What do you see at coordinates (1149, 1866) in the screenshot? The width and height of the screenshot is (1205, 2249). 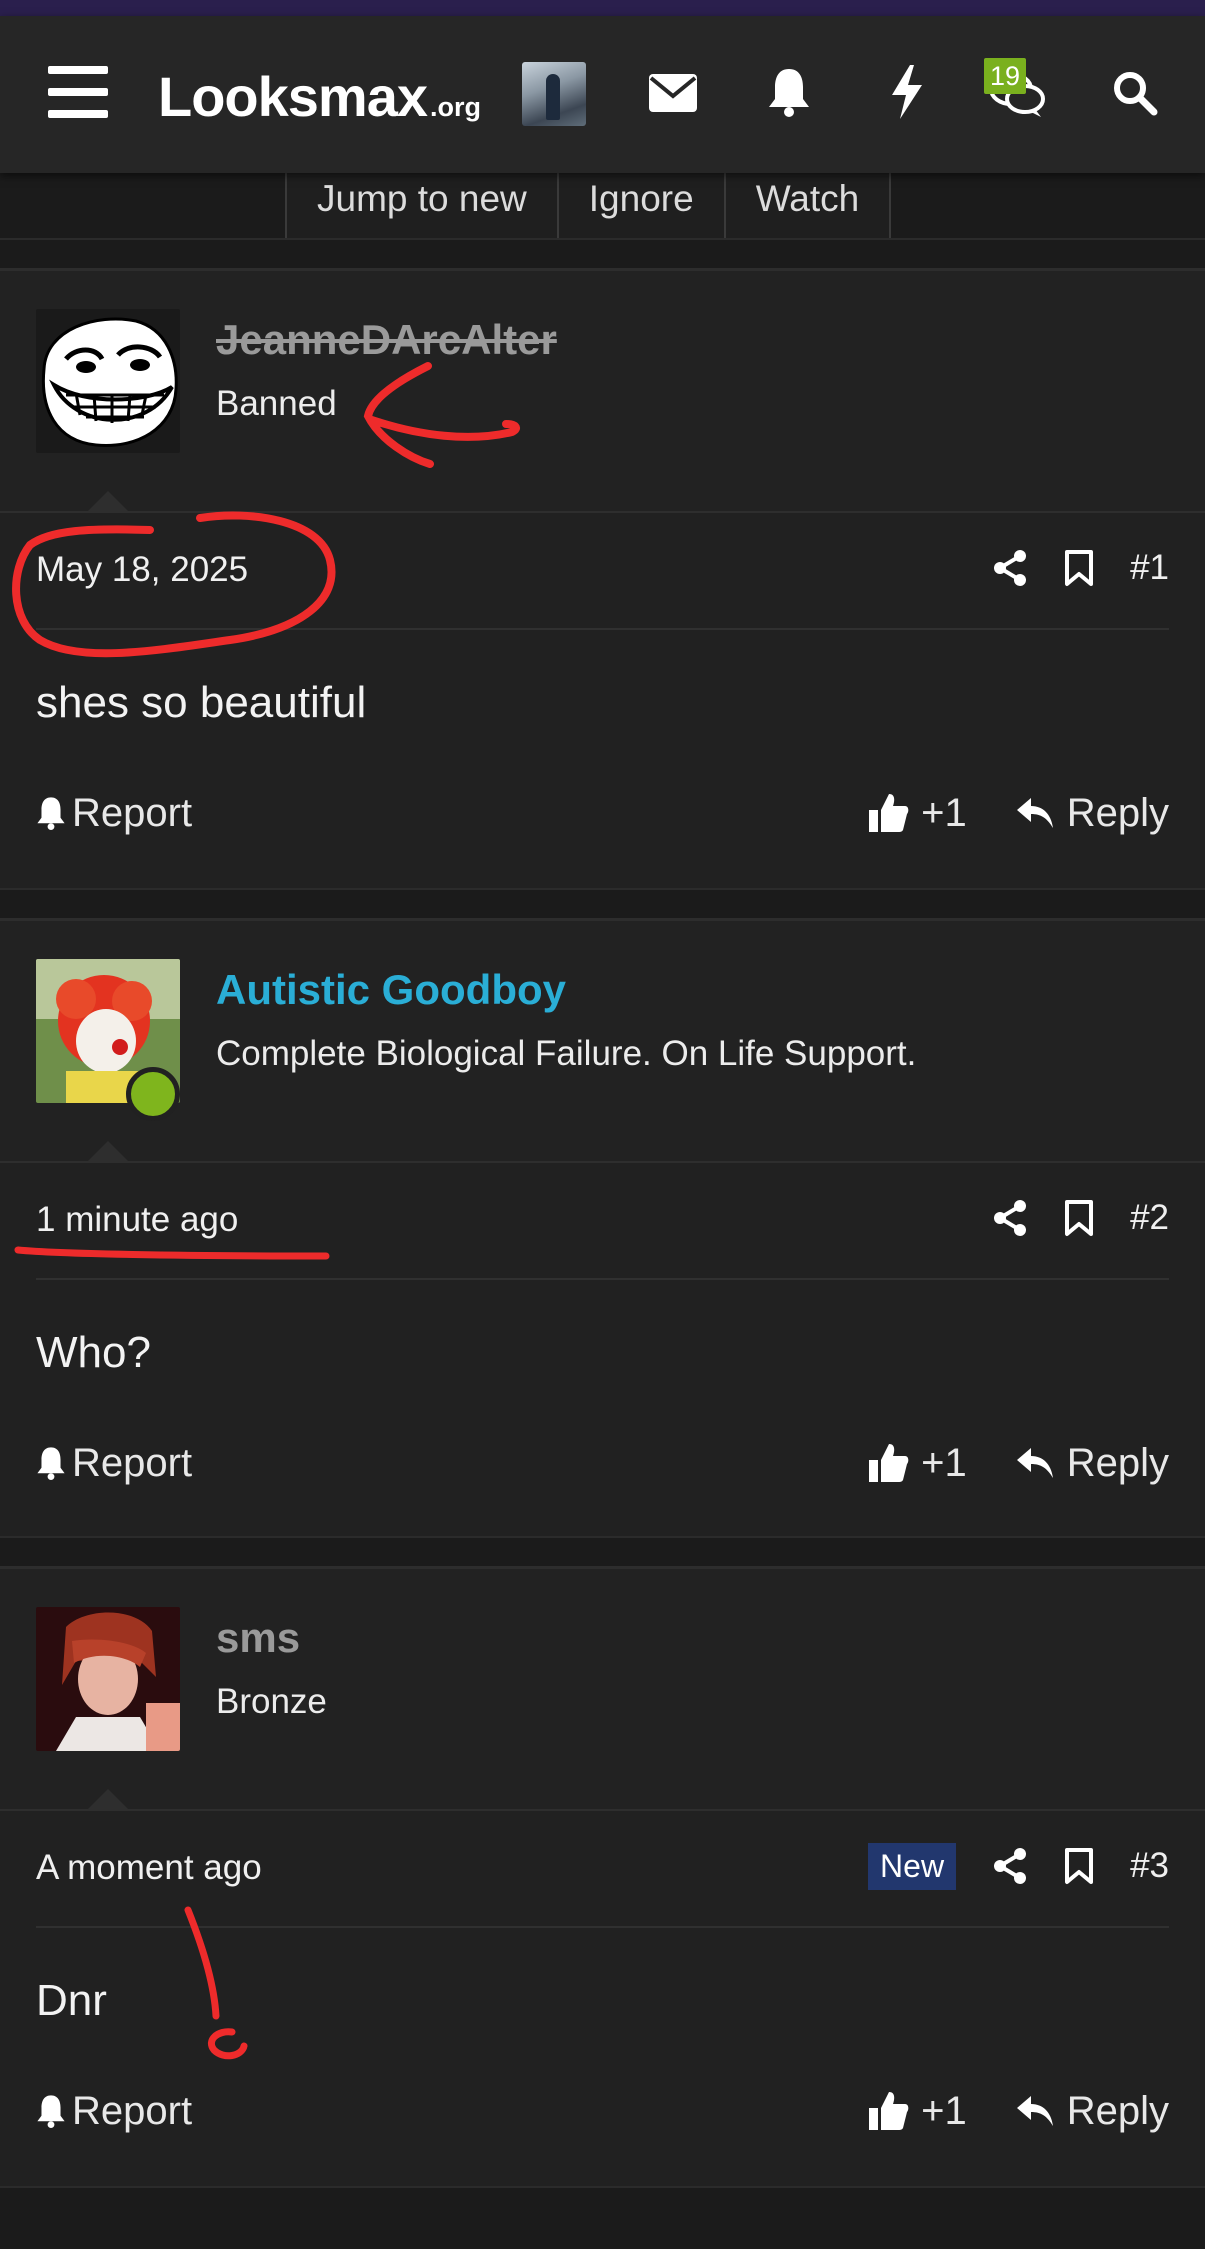 I see `post-number: #3` at bounding box center [1149, 1866].